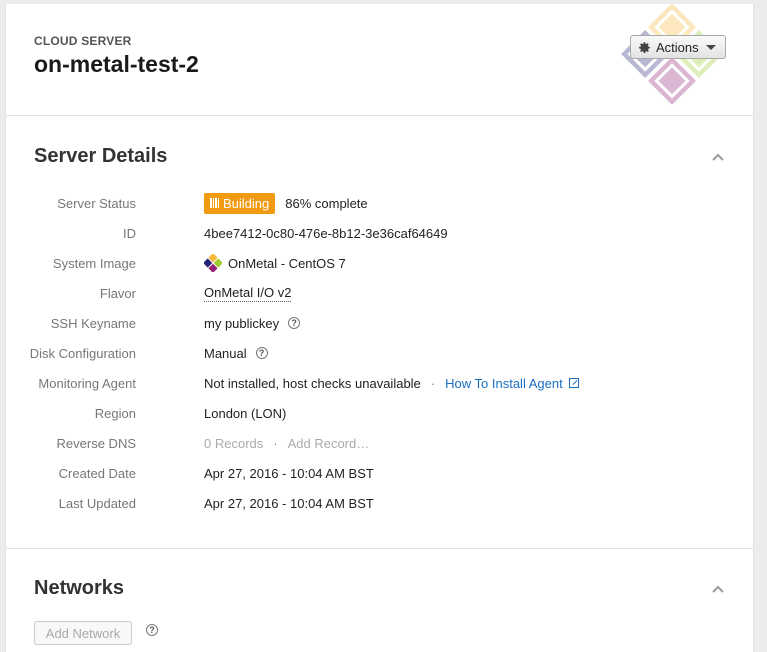 Image resolution: width=767 pixels, height=652 pixels. What do you see at coordinates (710, 47) in the screenshot?
I see `chevron-down-icon` at bounding box center [710, 47].